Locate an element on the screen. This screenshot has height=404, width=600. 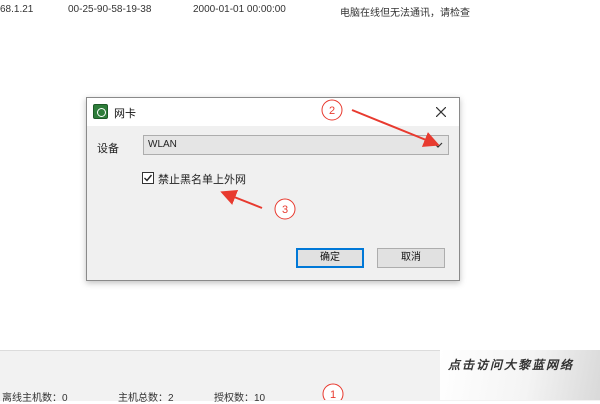
watermark-text: 点击访问大黎蓝网络 is located at coordinates (511, 365).